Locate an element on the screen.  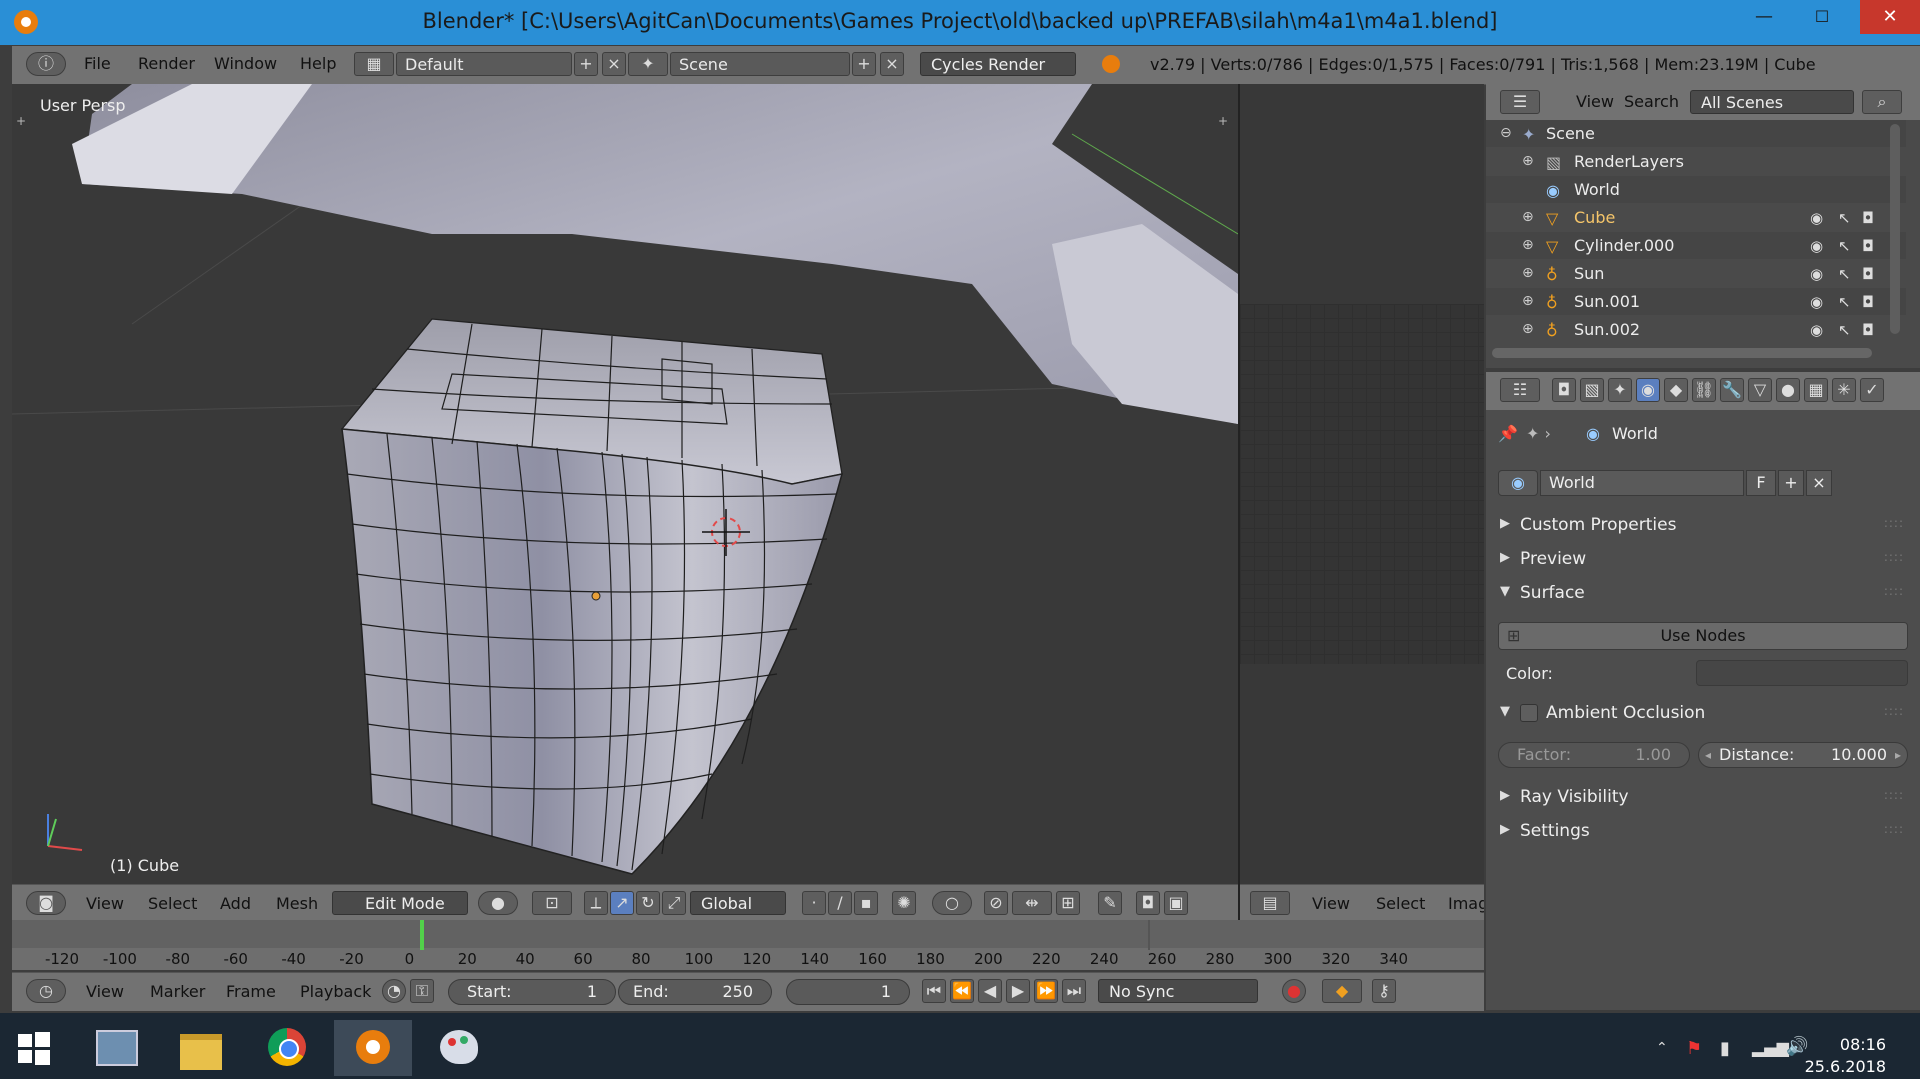
tray-chevron-up-icon: ⌃ is located at coordinates (1662, 1048).